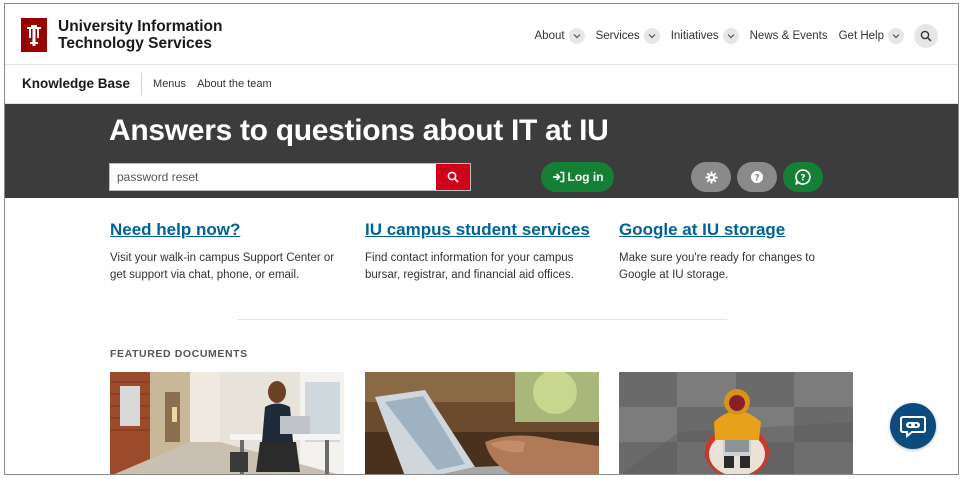 The height and width of the screenshot is (479, 962). I want to click on sign-in-icon, so click(558, 177).